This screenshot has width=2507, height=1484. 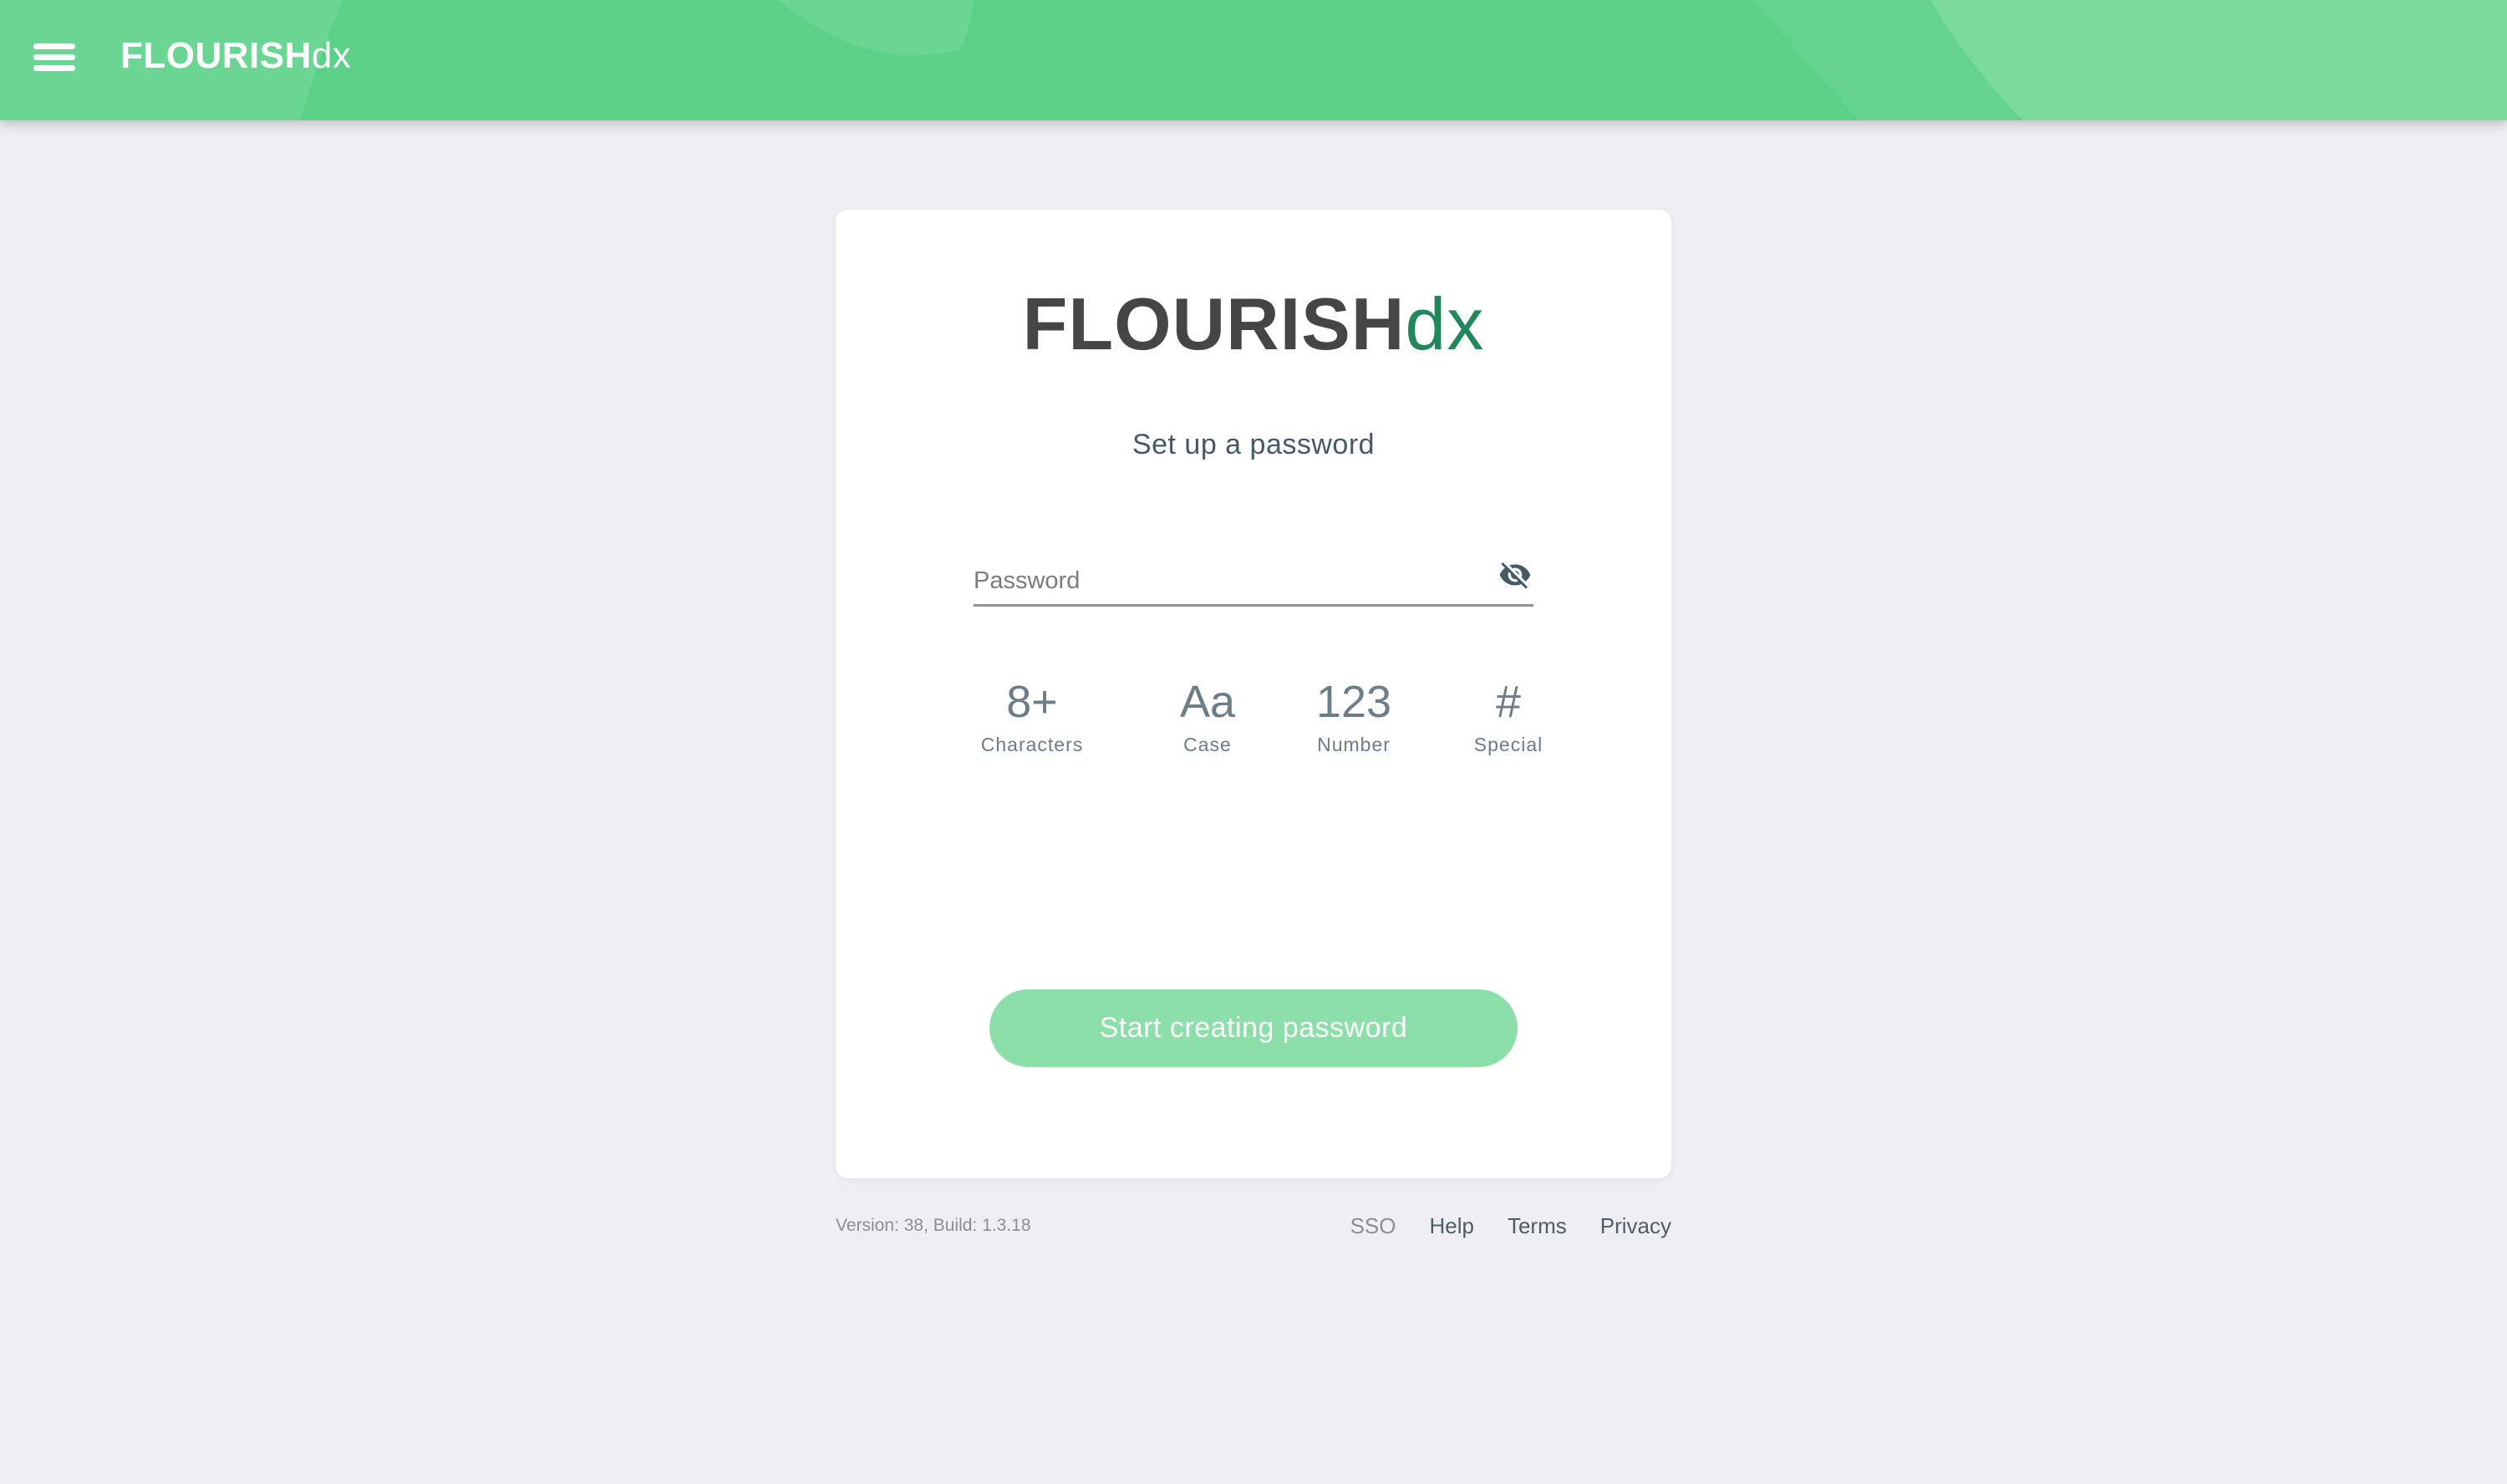 I want to click on requirement-label: Number, so click(x=1354, y=744).